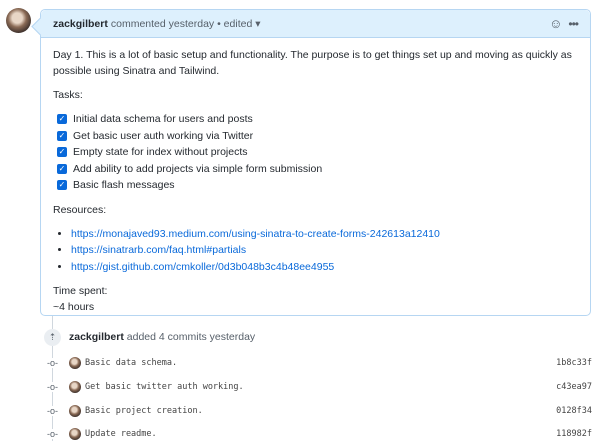  What do you see at coordinates (68, 95) in the screenshot?
I see `tasks-label: Tasks:` at bounding box center [68, 95].